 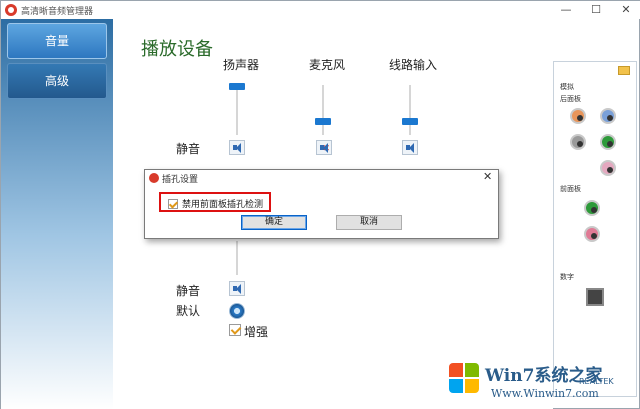 I want to click on rear-jack-green, so click(x=608, y=142).